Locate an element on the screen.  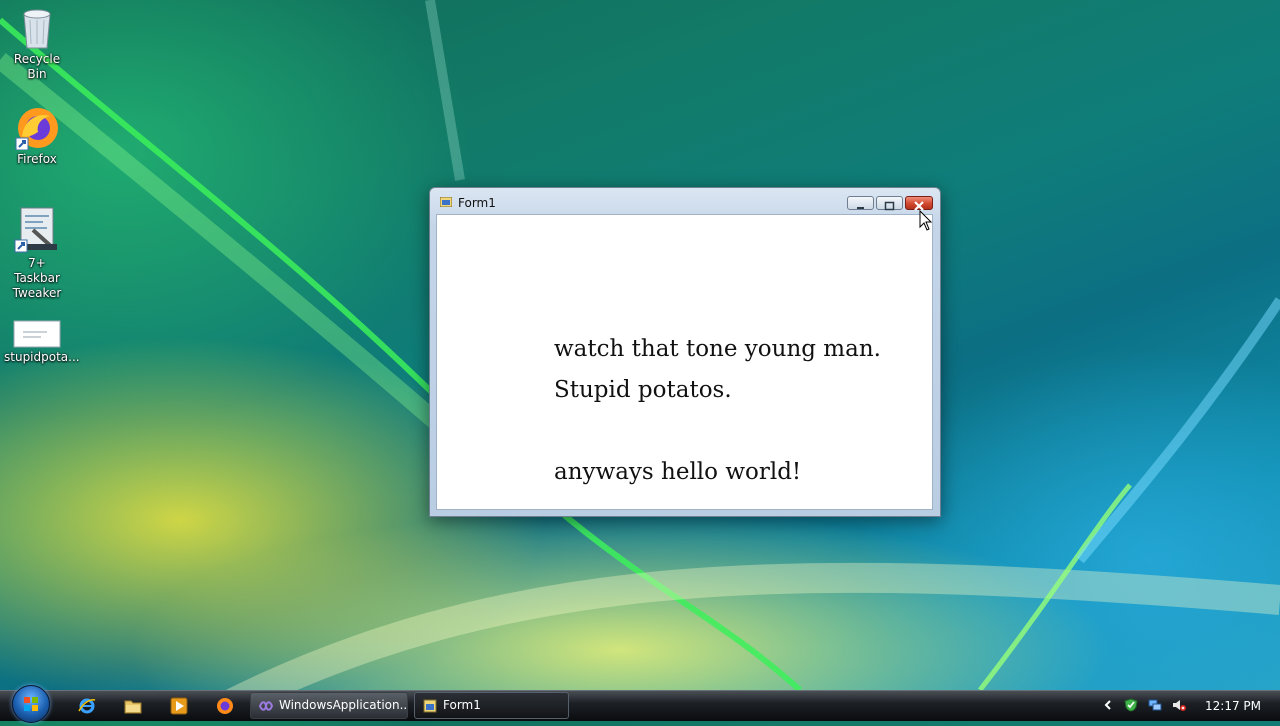
desktop-icon-taskbar-tweaker: 7+ Taskbar Tweaker is located at coordinates (37, 252).